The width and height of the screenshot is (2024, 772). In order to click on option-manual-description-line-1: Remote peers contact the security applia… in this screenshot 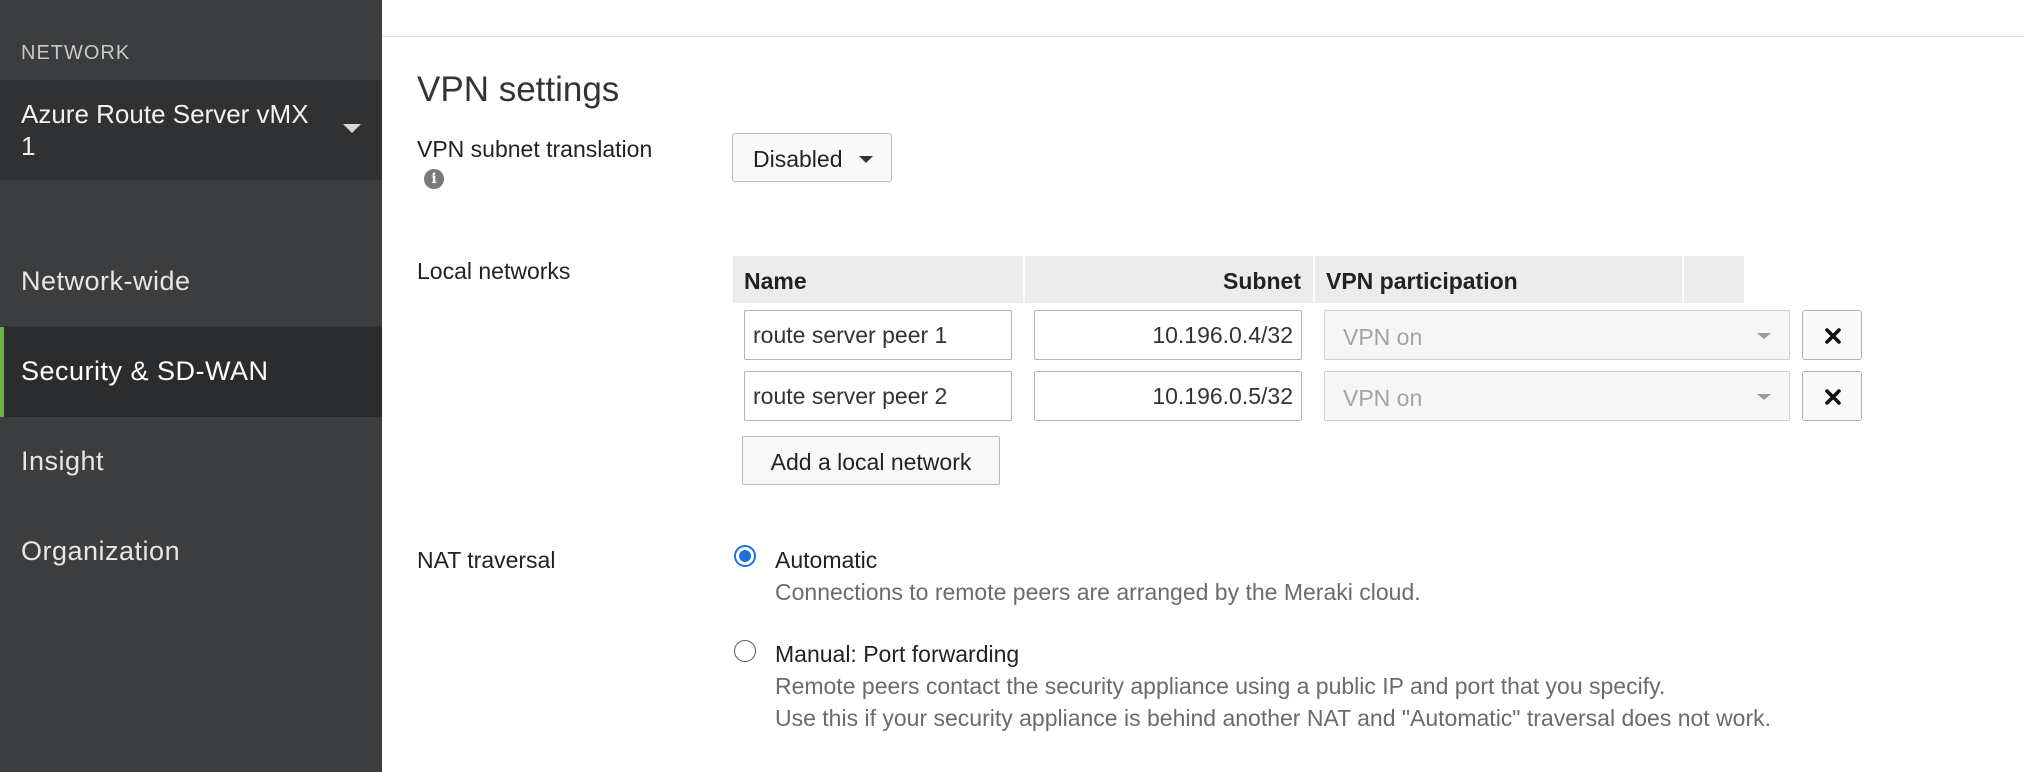, I will do `click(1220, 686)`.